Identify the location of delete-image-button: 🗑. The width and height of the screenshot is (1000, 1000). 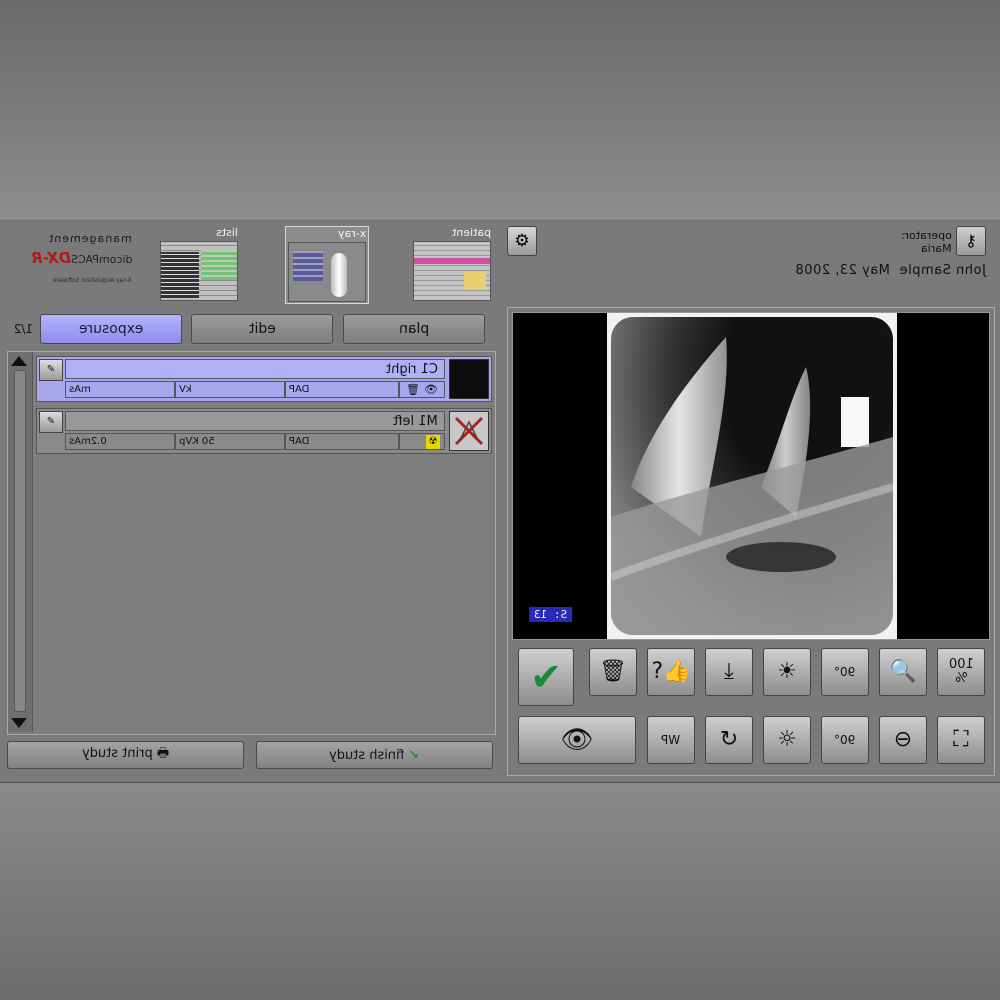
(613, 672).